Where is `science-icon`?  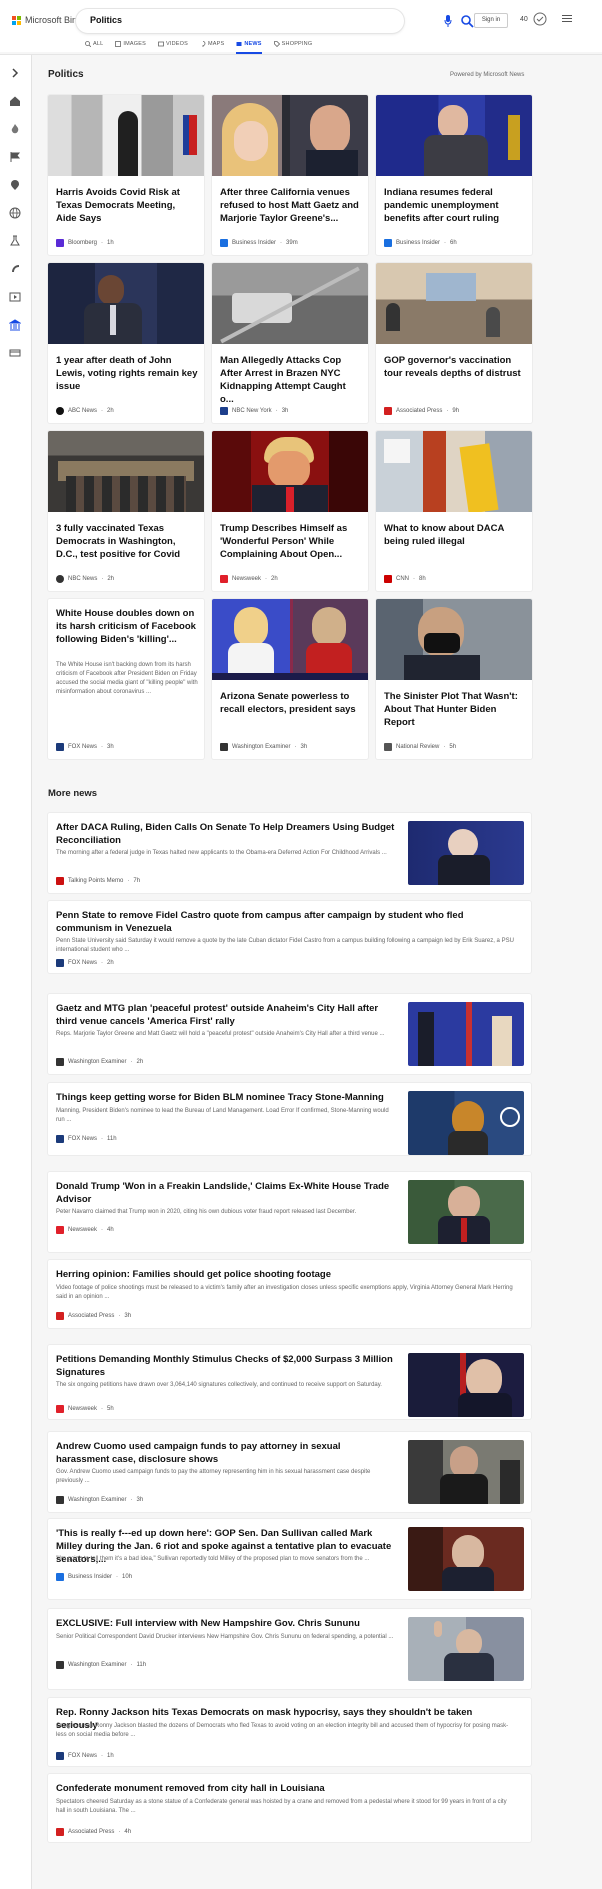 science-icon is located at coordinates (15, 241).